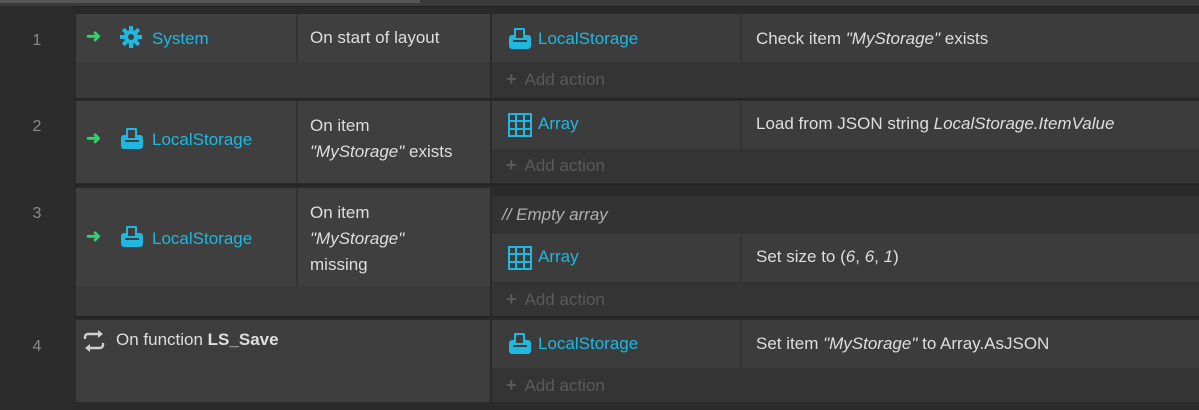 The image size is (1199, 410). What do you see at coordinates (243, 339) in the screenshot?
I see `function-name: LS_Save` at bounding box center [243, 339].